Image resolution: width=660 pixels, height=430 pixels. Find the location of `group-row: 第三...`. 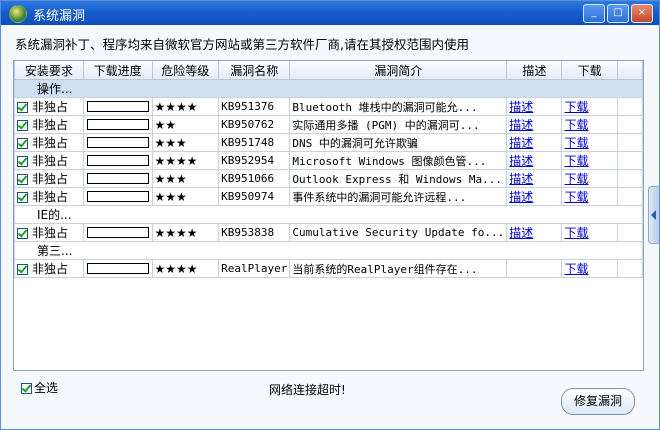

group-row: 第三... is located at coordinates (328, 250).